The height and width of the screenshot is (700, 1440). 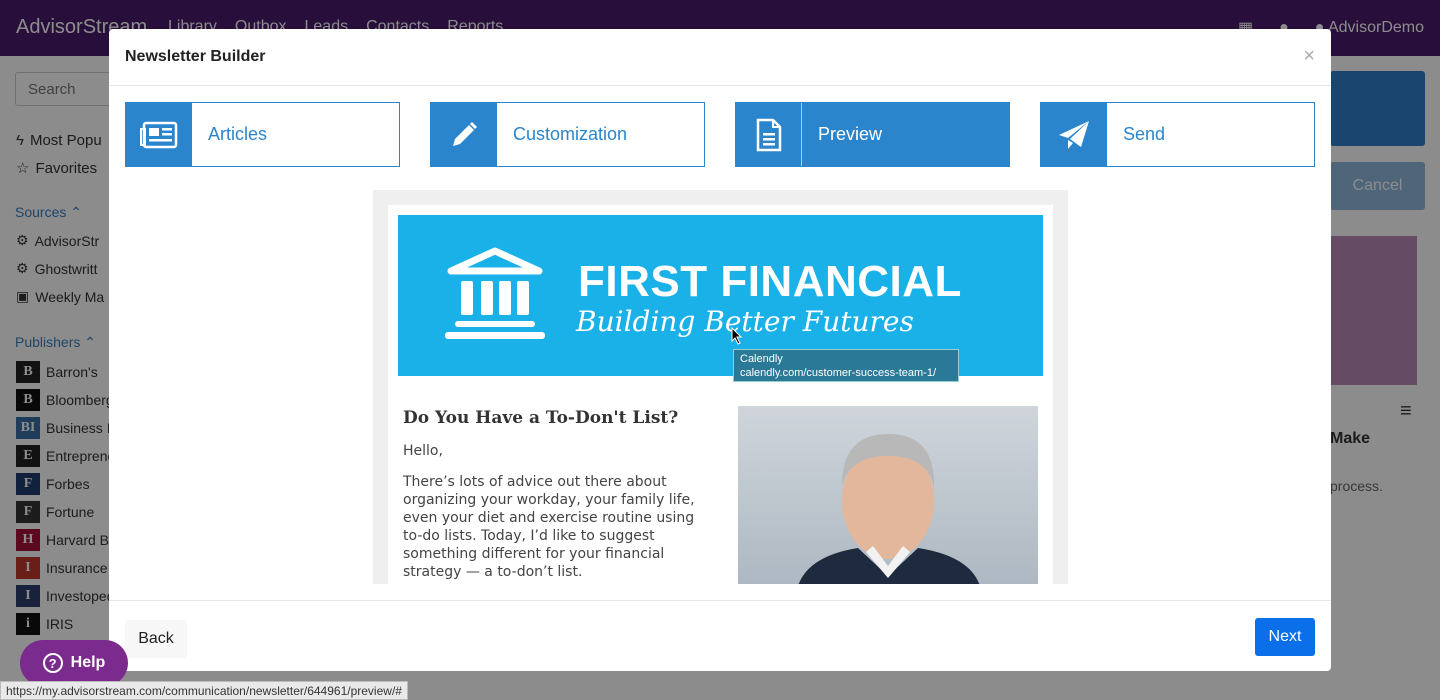 I want to click on close-icon: ×, so click(x=1309, y=56).